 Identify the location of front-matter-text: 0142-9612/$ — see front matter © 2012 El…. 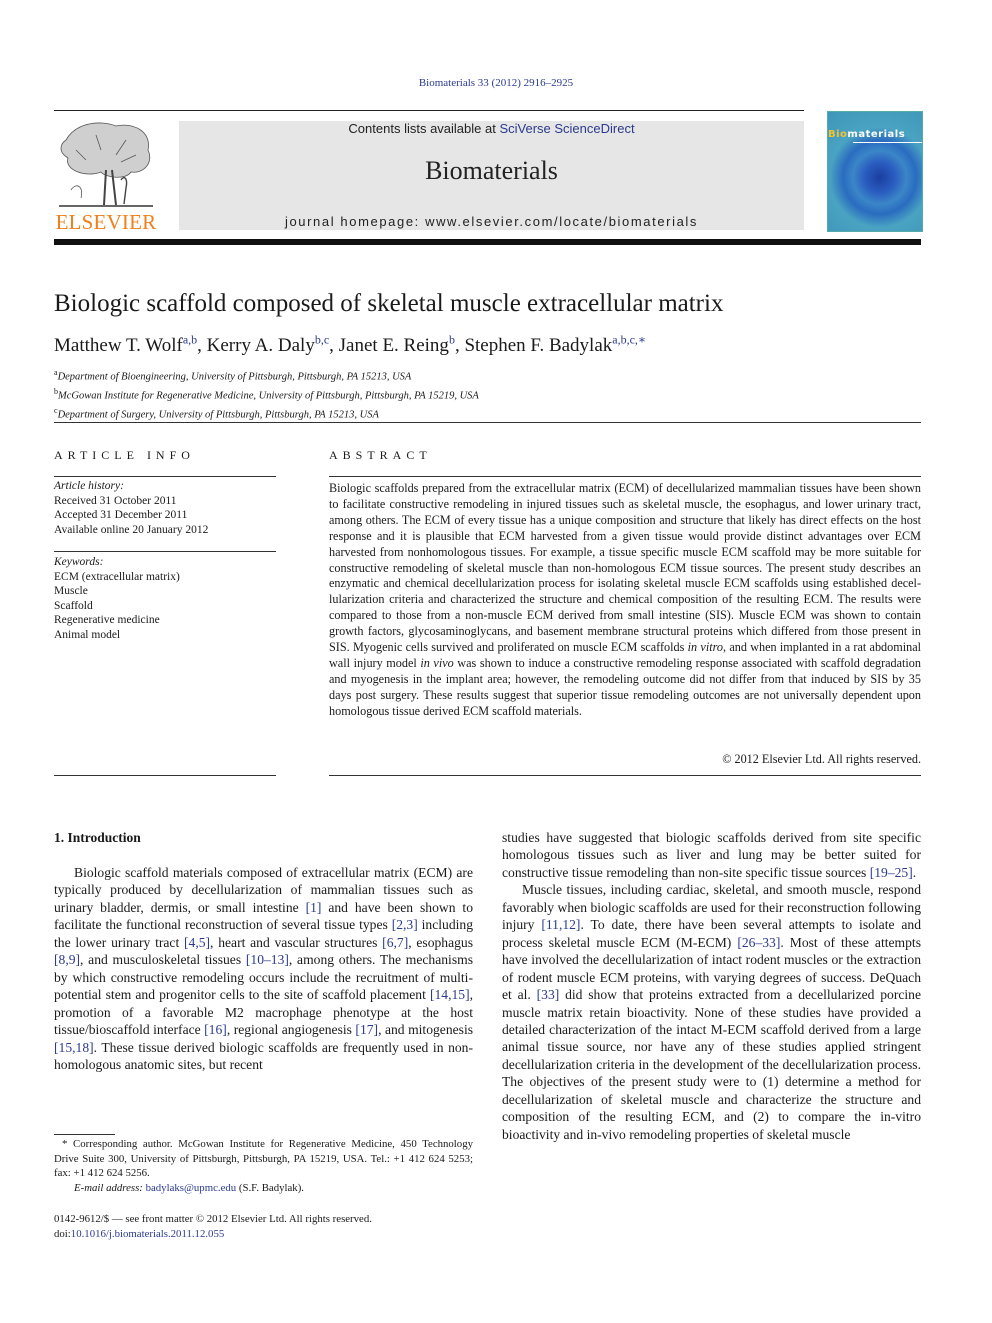
(213, 1219).